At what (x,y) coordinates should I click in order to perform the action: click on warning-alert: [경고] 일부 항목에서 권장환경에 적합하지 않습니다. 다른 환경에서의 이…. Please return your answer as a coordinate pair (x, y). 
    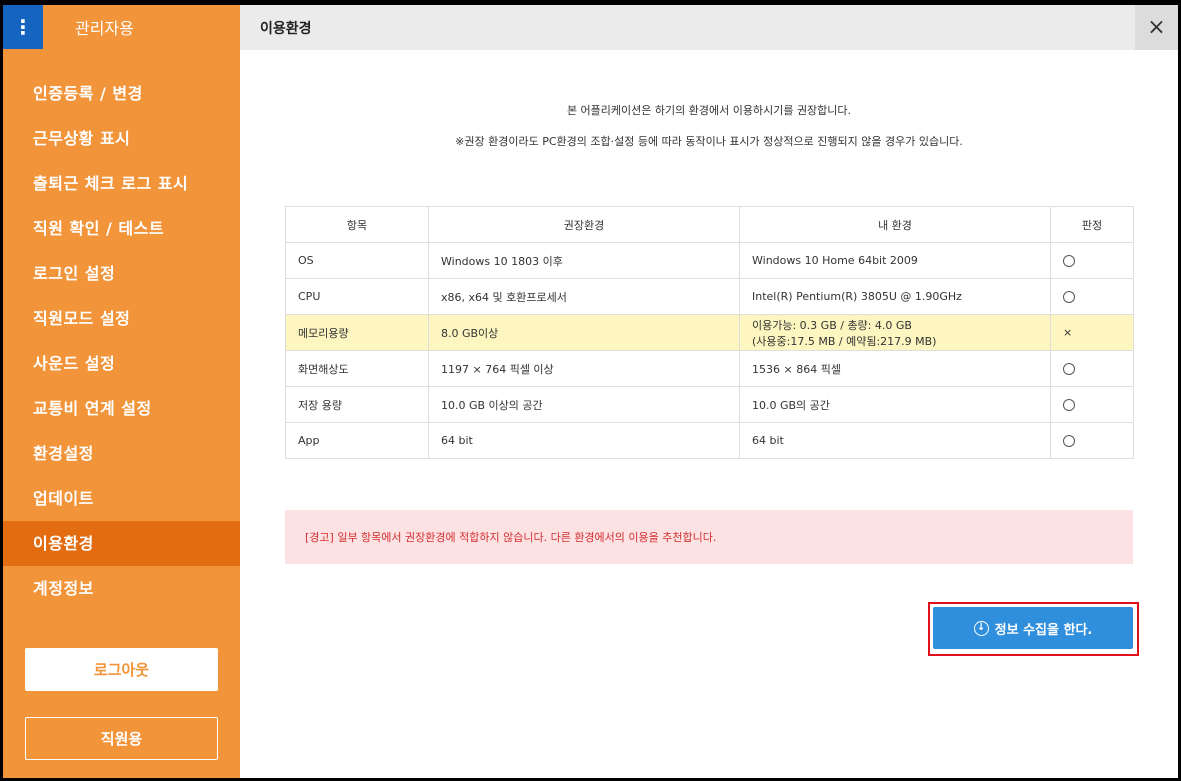
    Looking at the image, I should click on (709, 537).